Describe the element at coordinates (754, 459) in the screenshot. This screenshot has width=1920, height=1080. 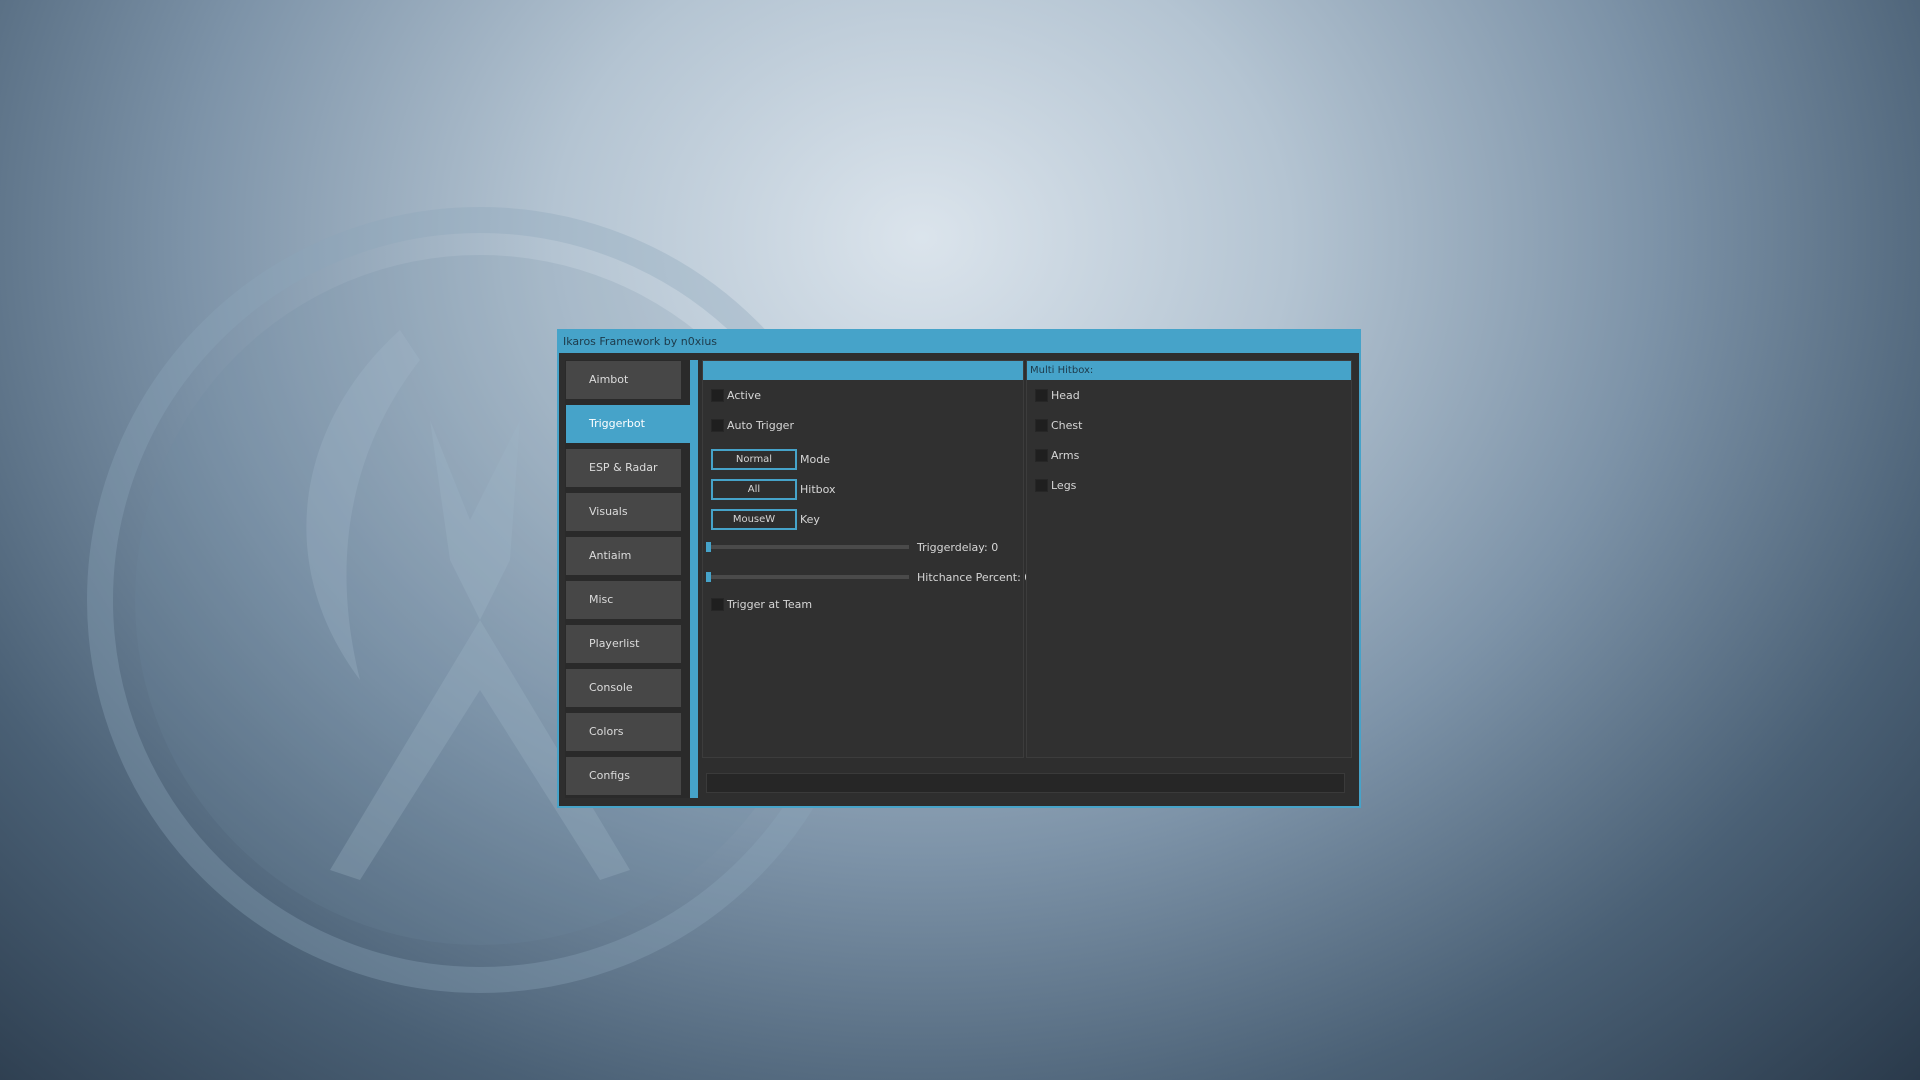
I see `mode-dropdown: Normal` at that location.